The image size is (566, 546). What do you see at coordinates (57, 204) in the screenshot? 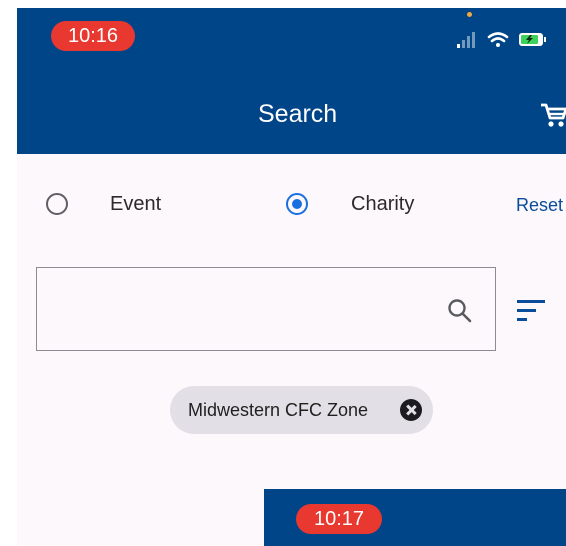
I see `event-radio` at bounding box center [57, 204].